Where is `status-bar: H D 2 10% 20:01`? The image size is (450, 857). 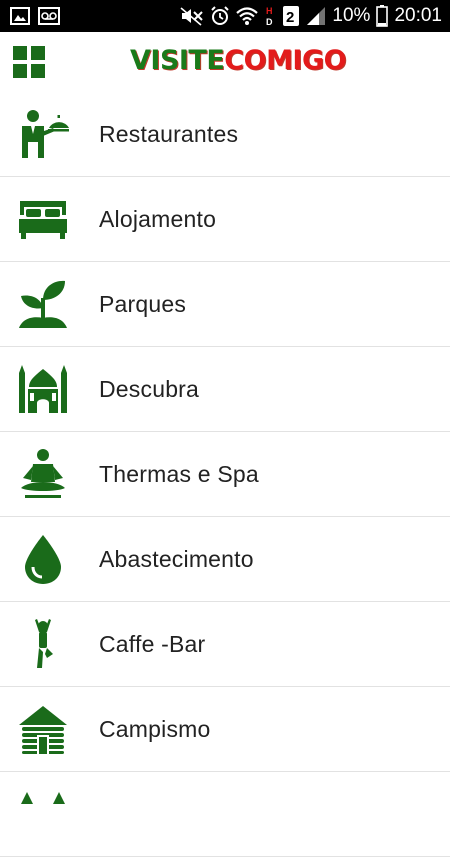 status-bar: H D 2 10% 20:01 is located at coordinates (225, 16).